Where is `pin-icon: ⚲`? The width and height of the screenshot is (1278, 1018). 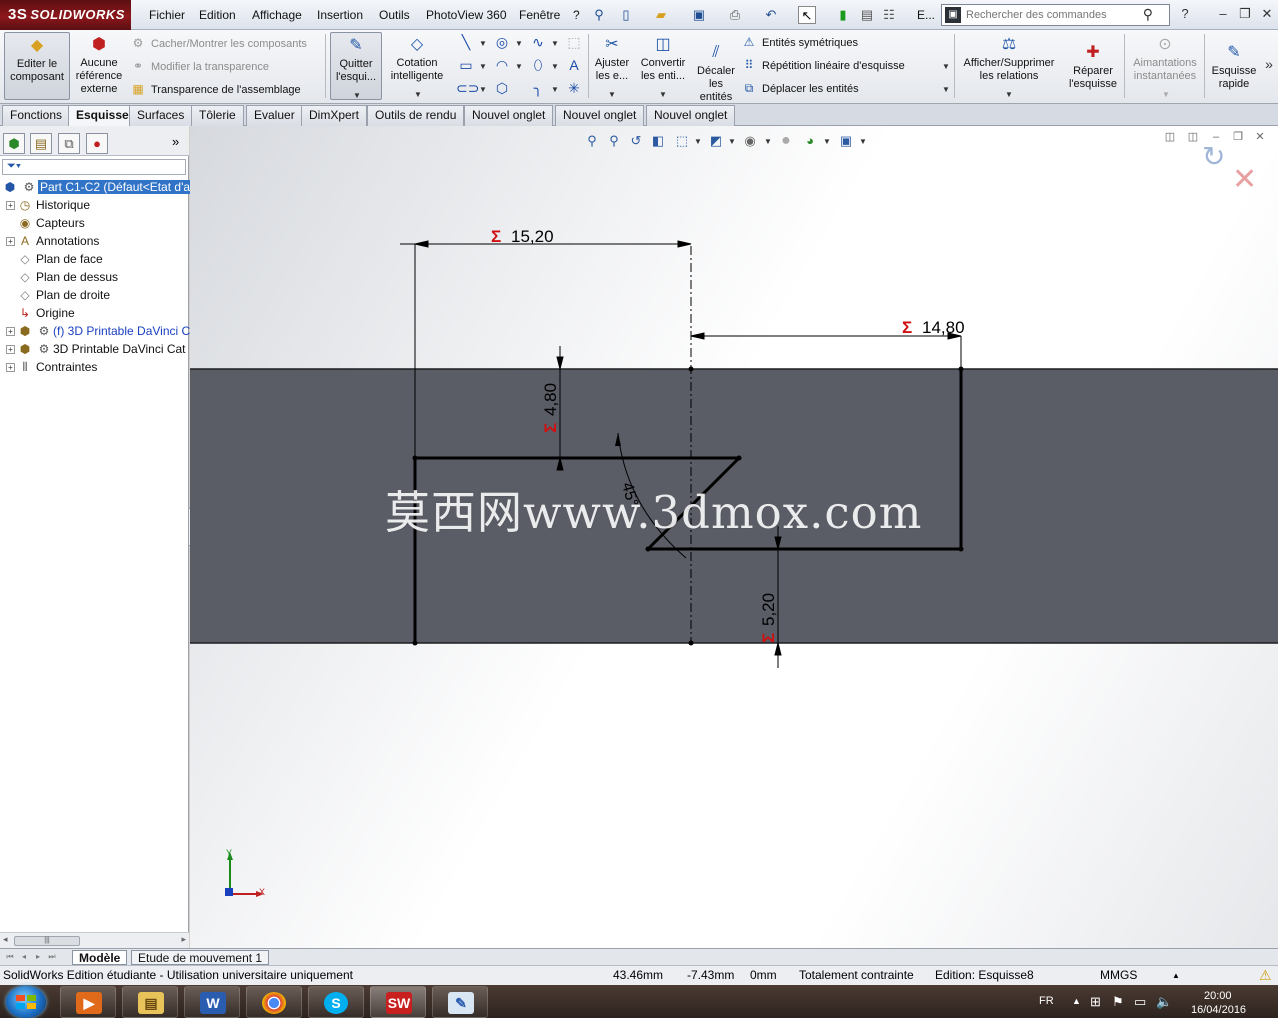
pin-icon: ⚲ is located at coordinates (599, 15).